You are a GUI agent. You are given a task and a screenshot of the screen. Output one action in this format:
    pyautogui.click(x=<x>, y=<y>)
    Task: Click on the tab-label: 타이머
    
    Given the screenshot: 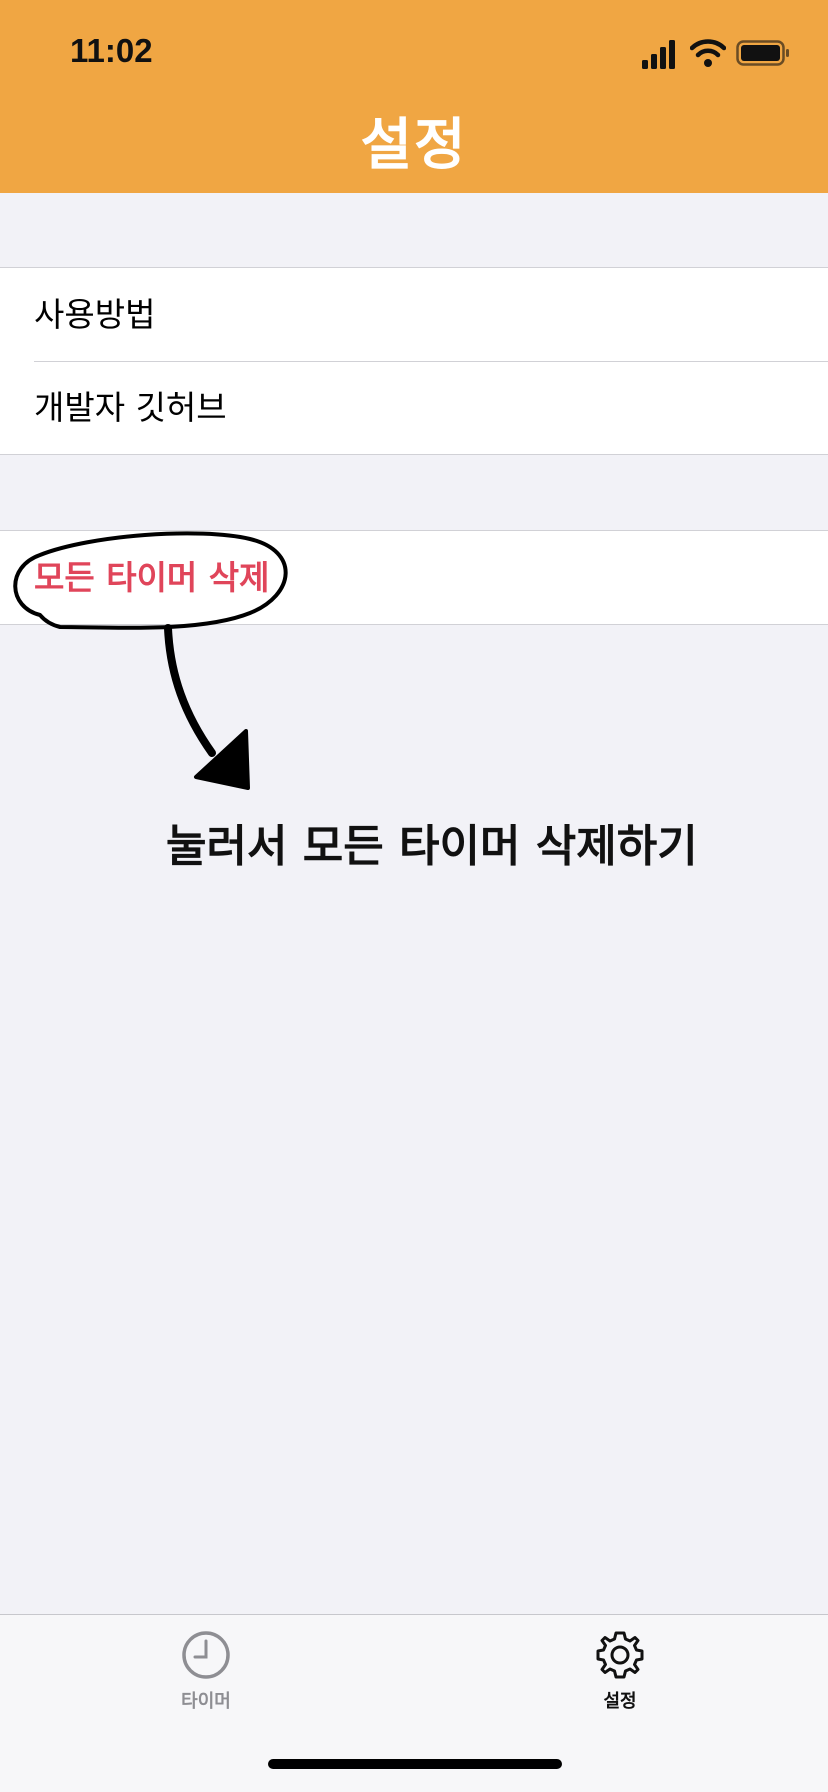 What is the action you would take?
    pyautogui.click(x=206, y=1701)
    